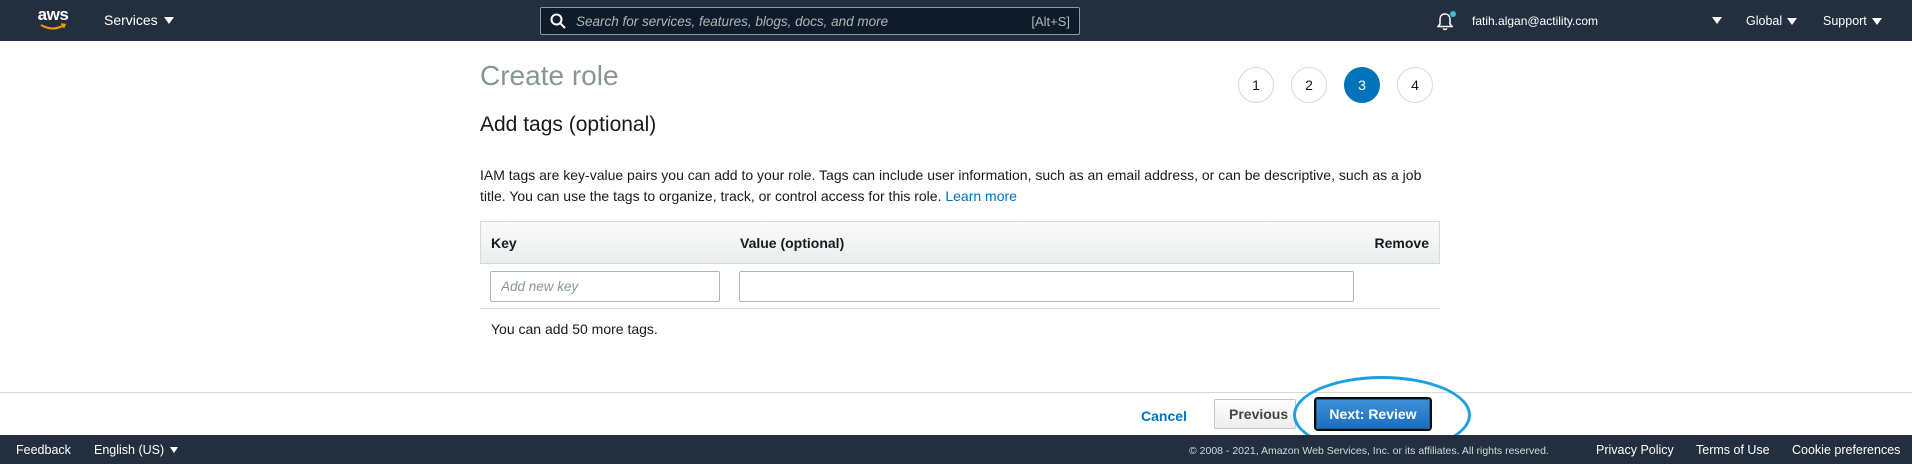  Describe the element at coordinates (574, 329) in the screenshot. I see `remaining-tags-note: You can add 50 more tags.` at that location.